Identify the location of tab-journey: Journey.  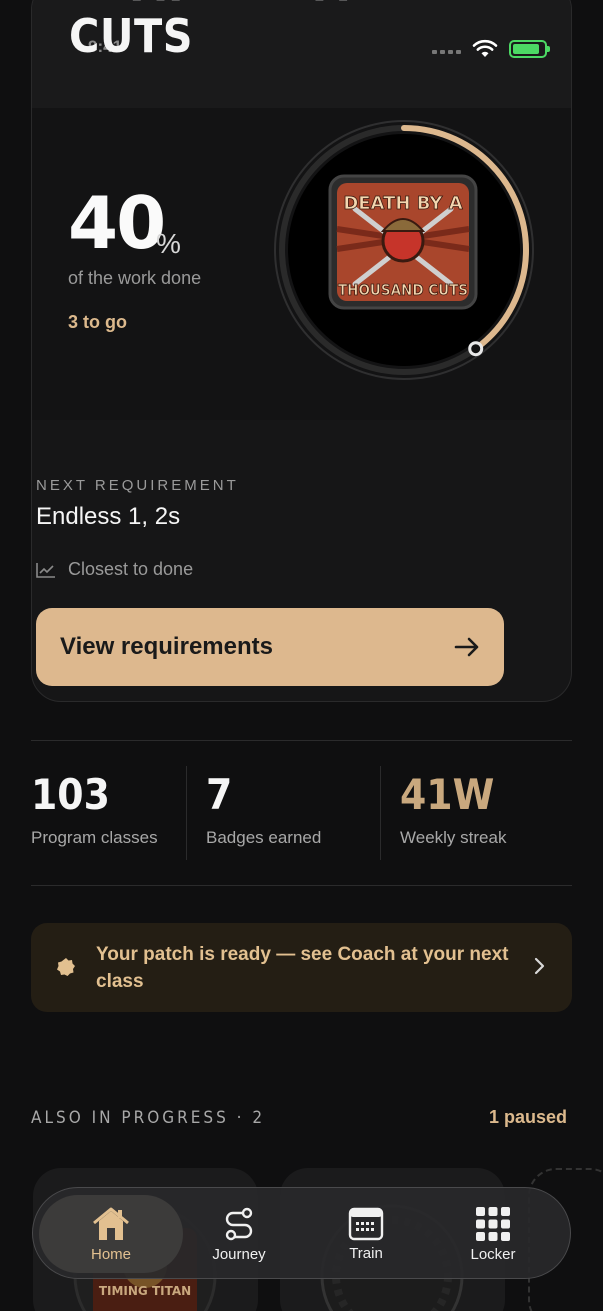
(239, 1234).